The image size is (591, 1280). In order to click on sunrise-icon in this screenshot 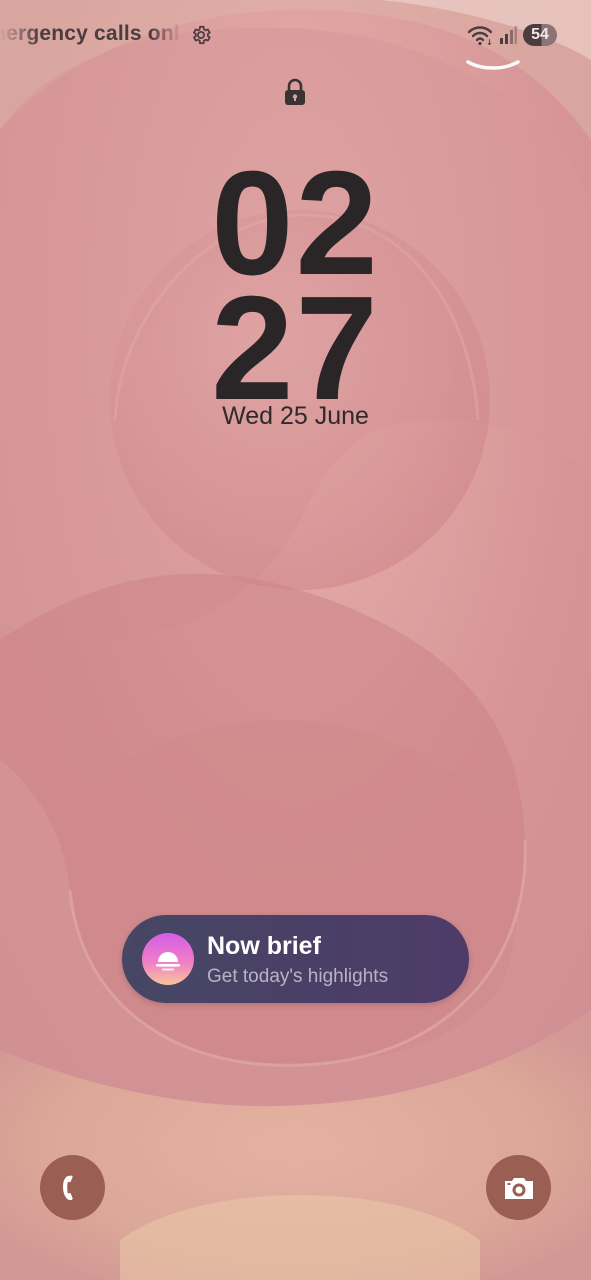, I will do `click(168, 959)`.